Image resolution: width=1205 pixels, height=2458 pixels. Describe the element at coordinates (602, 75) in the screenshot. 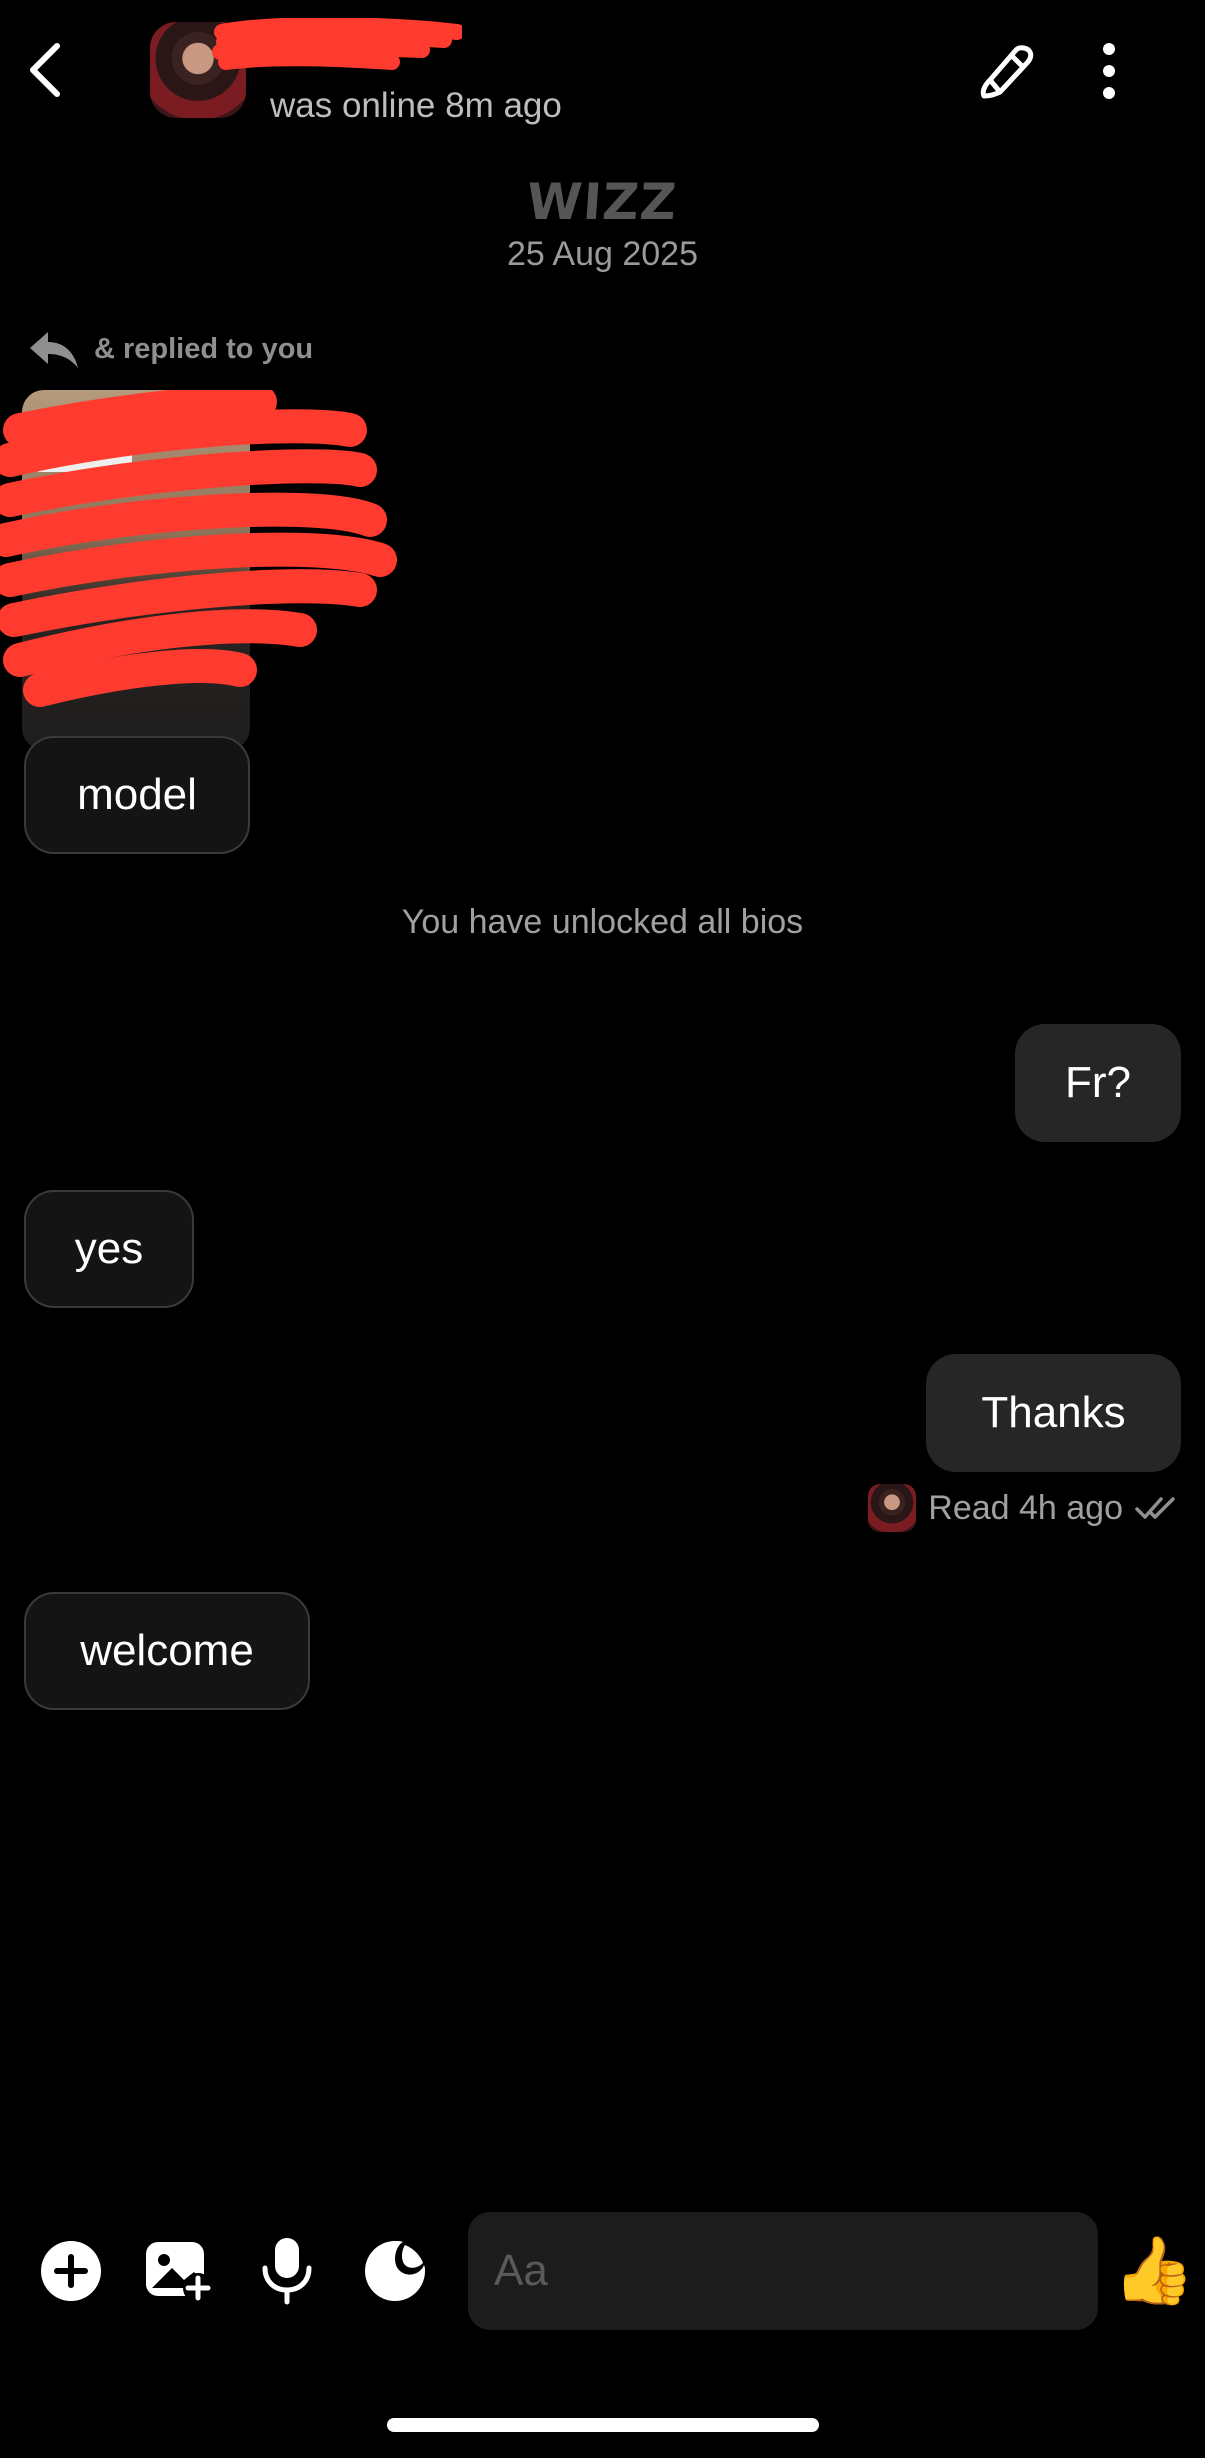

I see `chat-header: was online 8m ago` at that location.